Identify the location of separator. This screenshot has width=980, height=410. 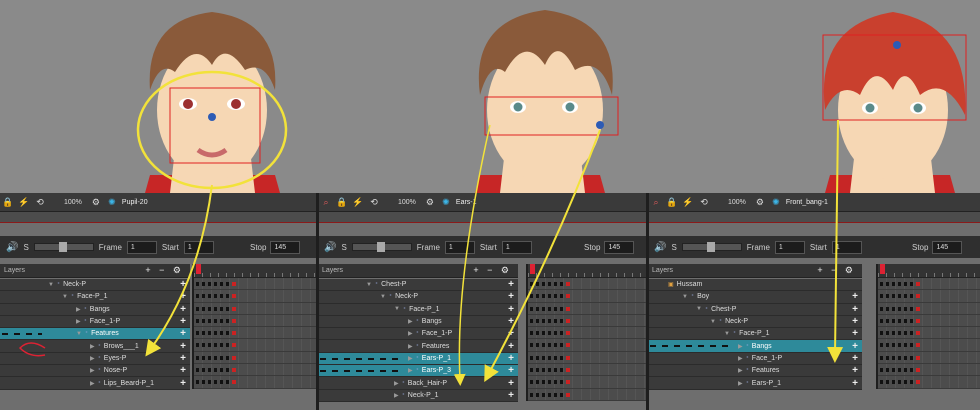
(814, 217).